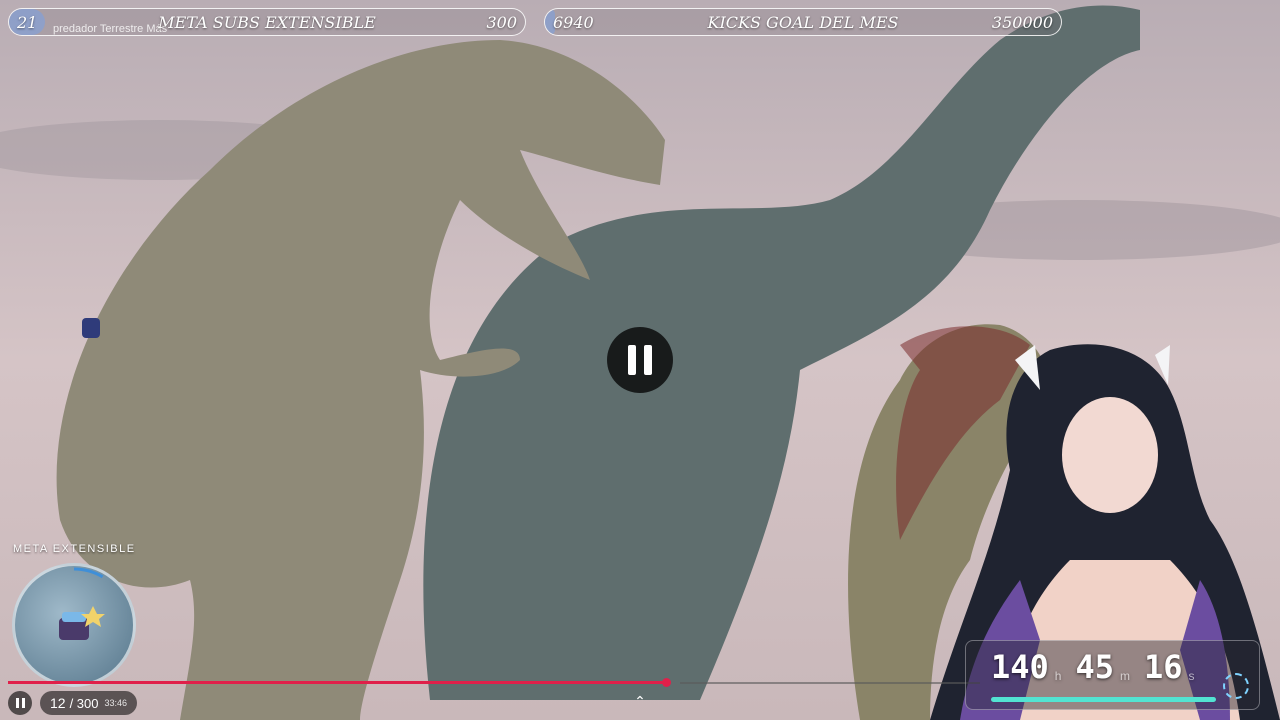 The height and width of the screenshot is (720, 1280). What do you see at coordinates (74, 549) in the screenshot?
I see `meta-extensible-label: META EXTENSIBLE` at bounding box center [74, 549].